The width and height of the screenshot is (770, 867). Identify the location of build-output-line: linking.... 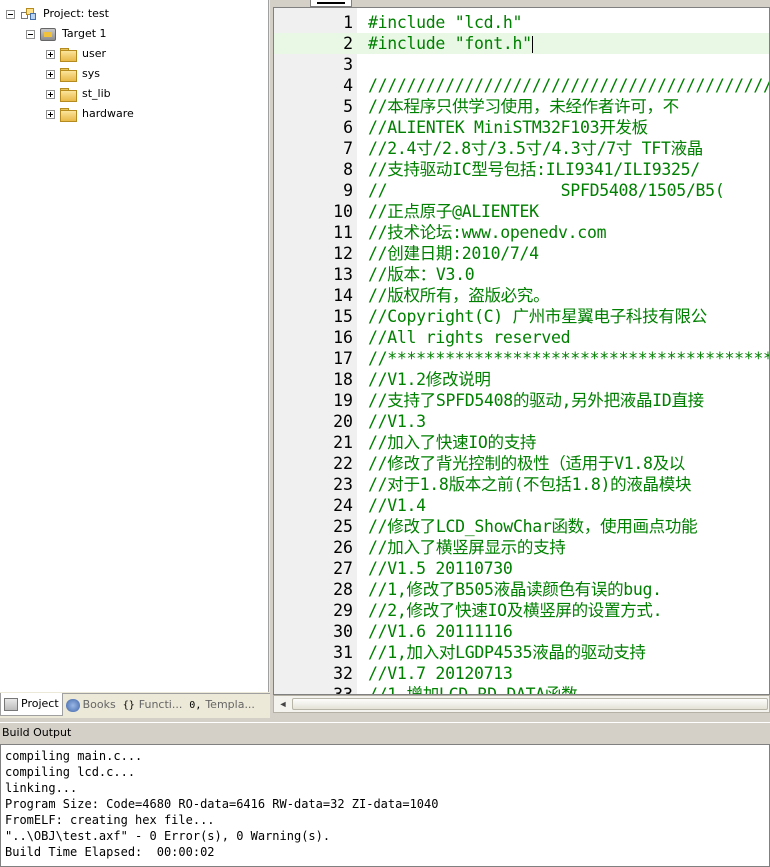
(41, 788).